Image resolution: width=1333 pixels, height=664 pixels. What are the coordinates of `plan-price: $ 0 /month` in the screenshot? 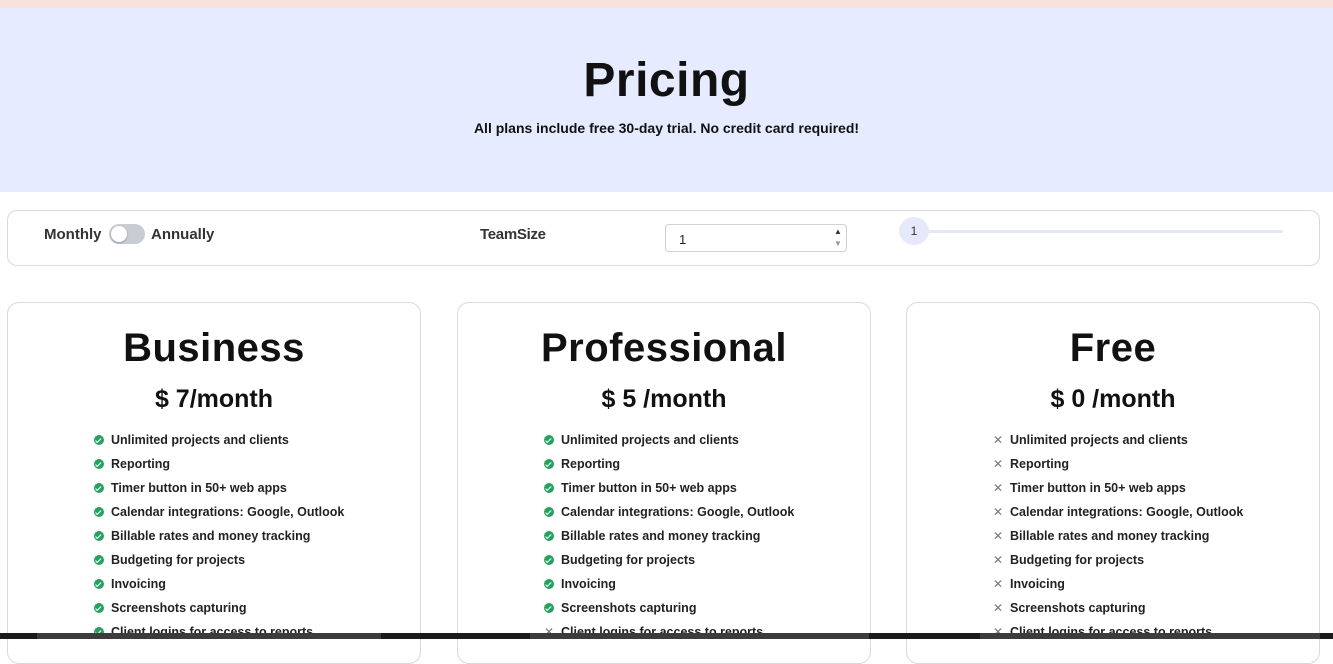 It's located at (1113, 399).